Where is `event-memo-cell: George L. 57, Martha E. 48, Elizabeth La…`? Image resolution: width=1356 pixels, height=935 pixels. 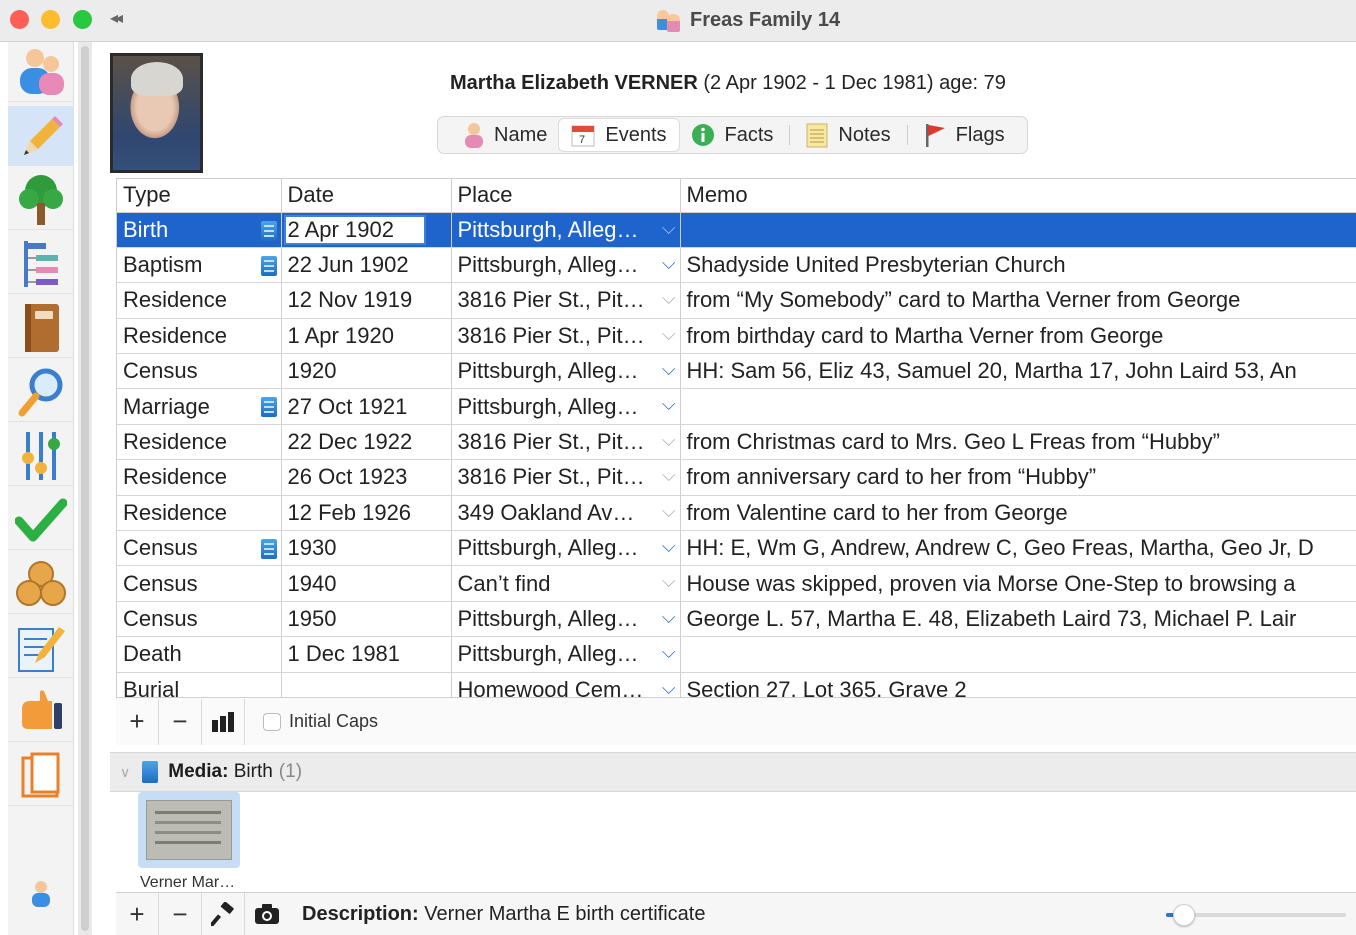 event-memo-cell: George L. 57, Martha E. 48, Elizabeth La… is located at coordinates (1018, 619).